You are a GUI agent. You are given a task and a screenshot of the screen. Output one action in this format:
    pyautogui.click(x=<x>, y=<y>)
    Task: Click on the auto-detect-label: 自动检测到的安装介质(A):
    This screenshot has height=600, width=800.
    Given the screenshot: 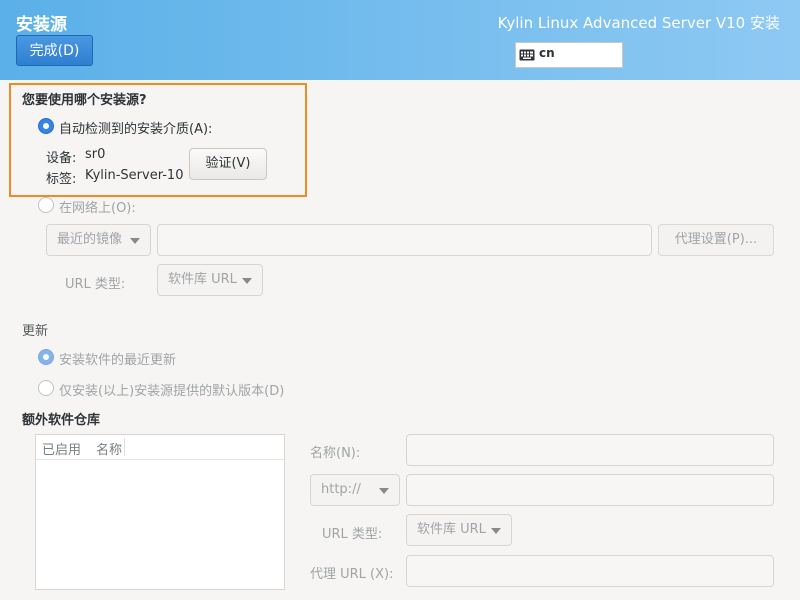 What is the action you would take?
    pyautogui.click(x=135, y=127)
    